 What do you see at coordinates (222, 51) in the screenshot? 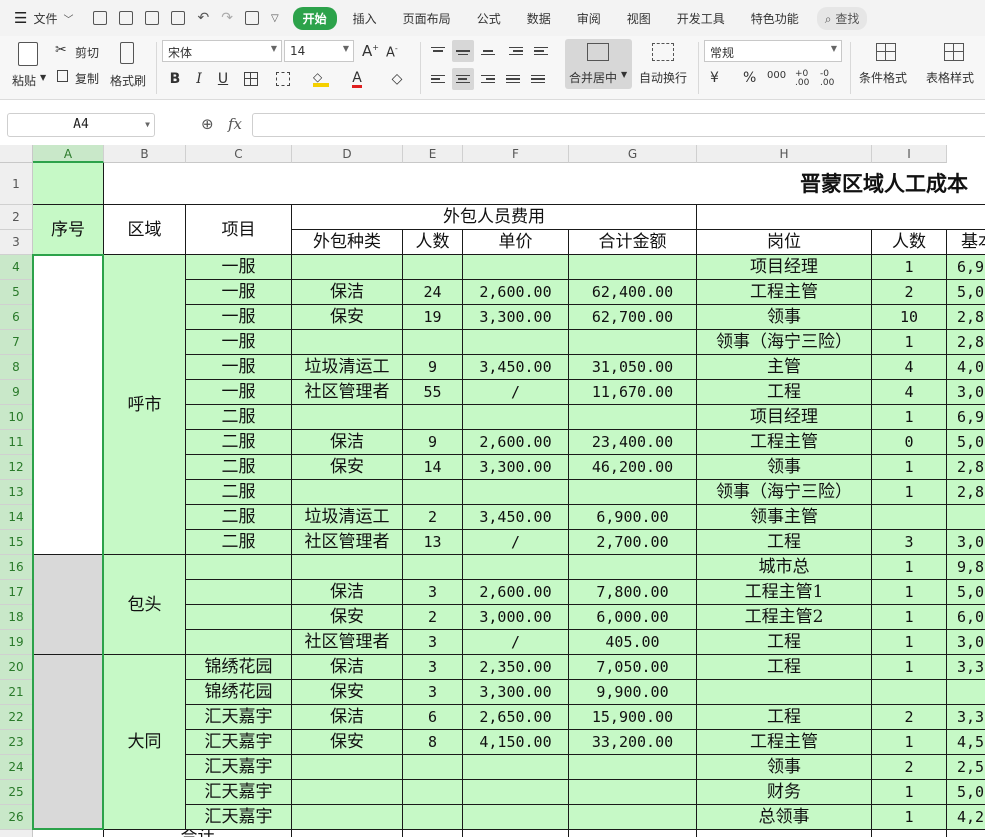
I see `font-name-select: 宋体 ▼` at bounding box center [222, 51].